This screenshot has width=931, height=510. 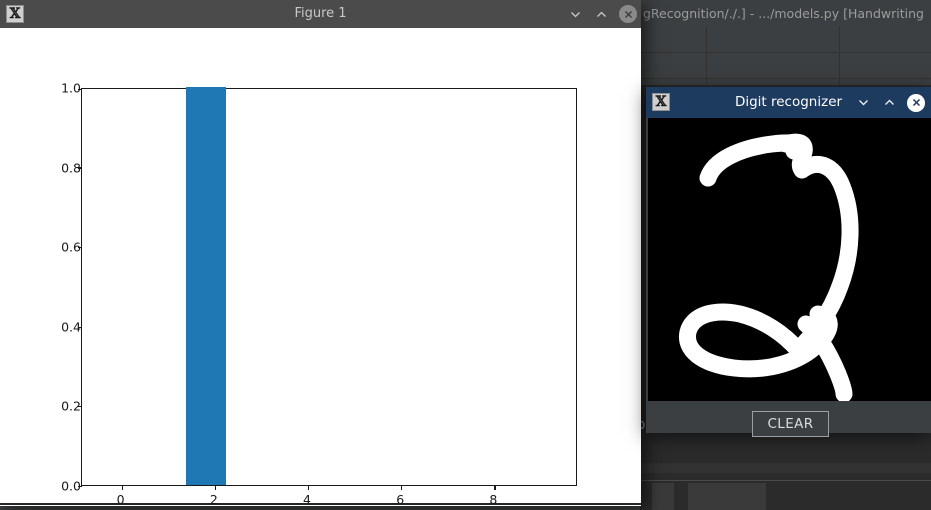 I want to click on figure-window-controls, so click(x=602, y=14).